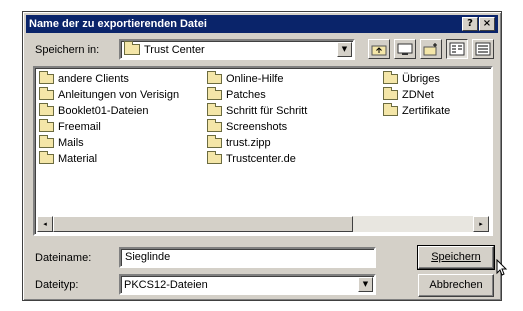  I want to click on filename-input: Sieglinde, so click(247, 257).